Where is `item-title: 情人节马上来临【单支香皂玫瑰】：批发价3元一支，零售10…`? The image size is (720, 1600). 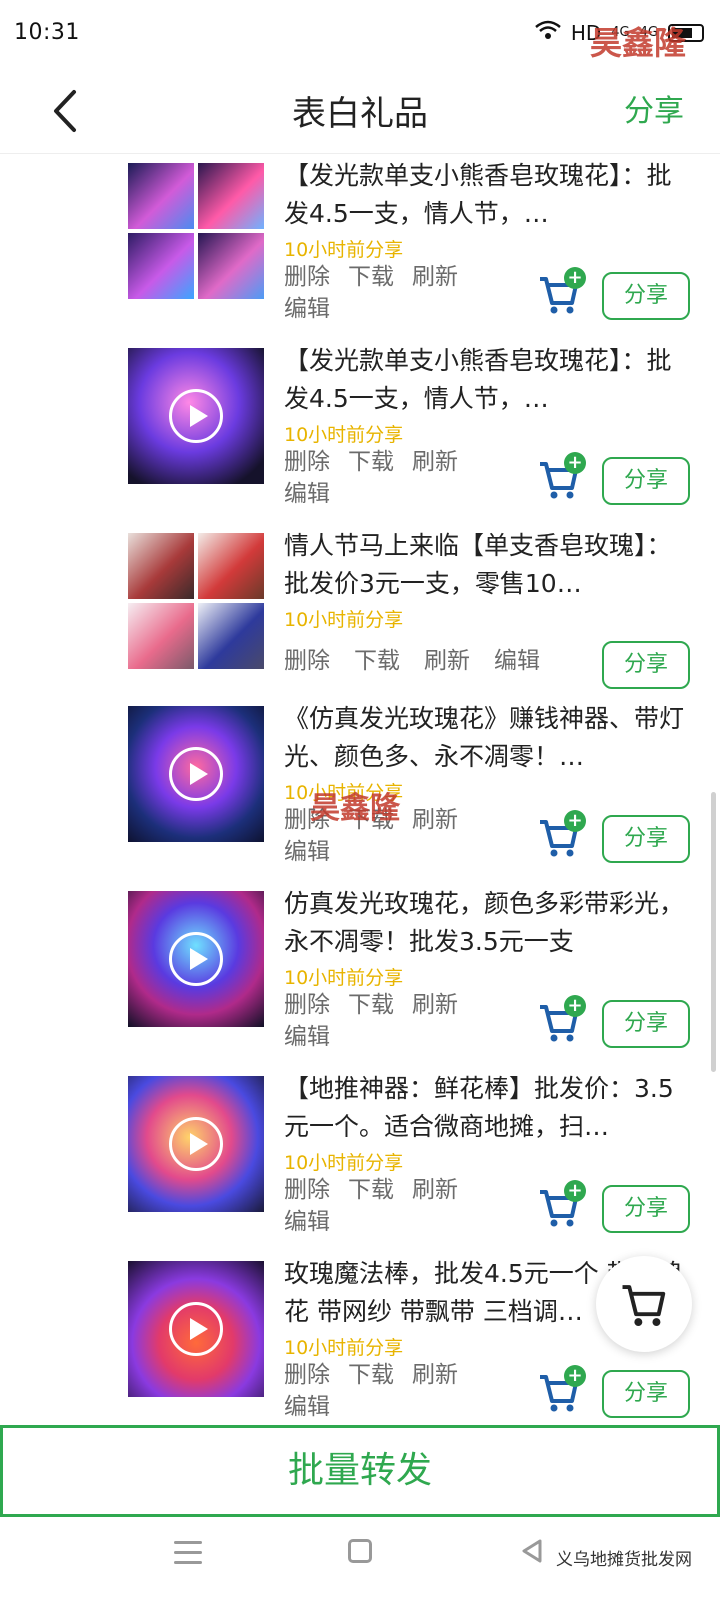
item-title: 情人节马上来临【单支香皂玫瑰】：批发价3元一支，零售10… is located at coordinates (484, 565).